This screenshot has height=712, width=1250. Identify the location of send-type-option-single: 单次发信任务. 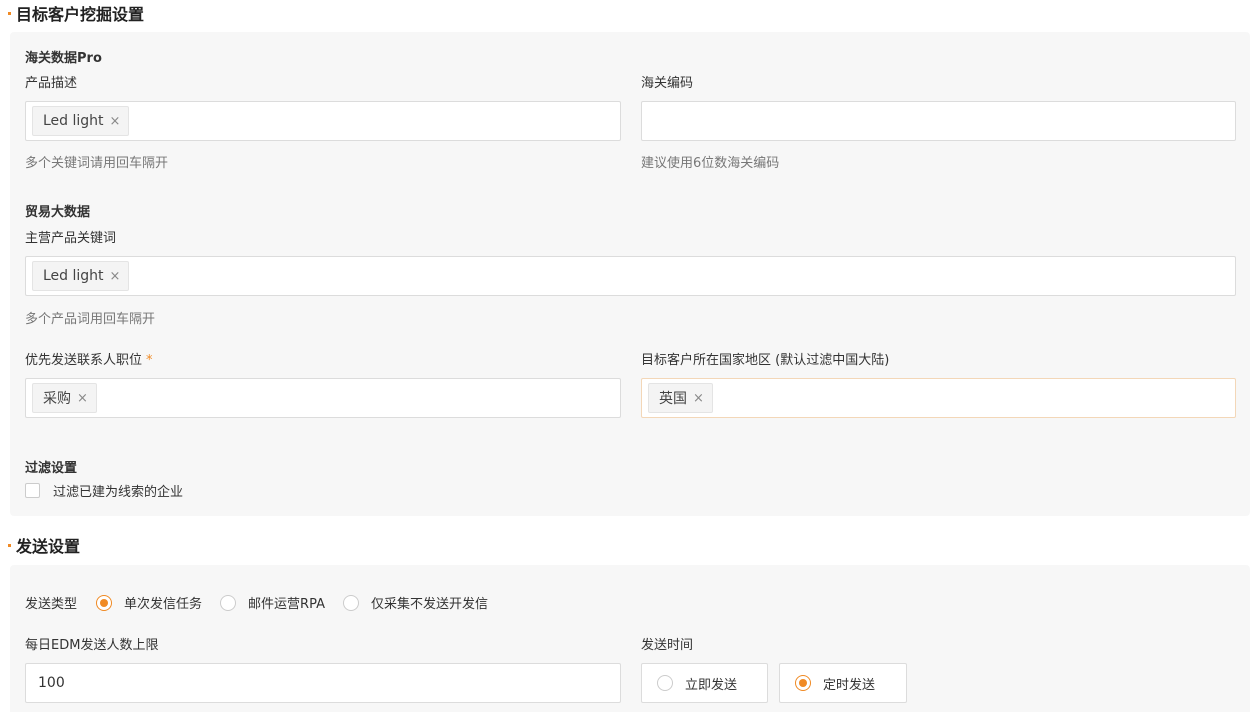
(149, 602).